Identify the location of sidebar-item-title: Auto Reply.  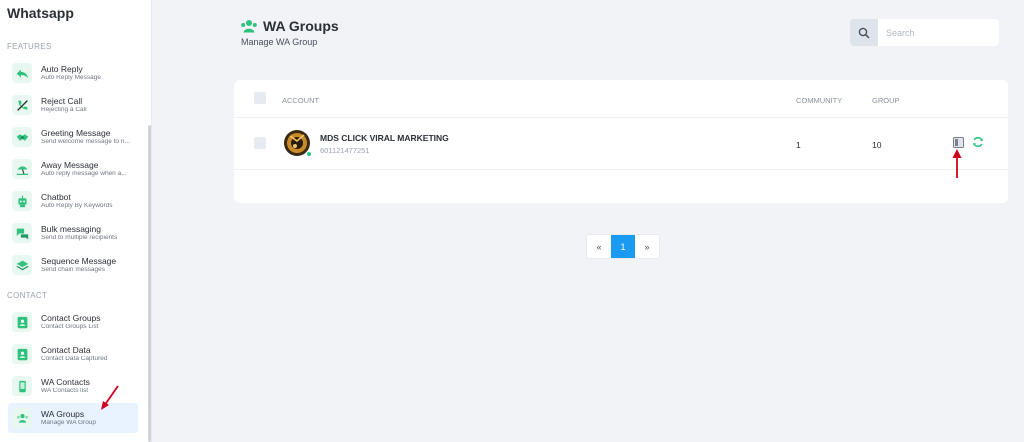
(62, 69).